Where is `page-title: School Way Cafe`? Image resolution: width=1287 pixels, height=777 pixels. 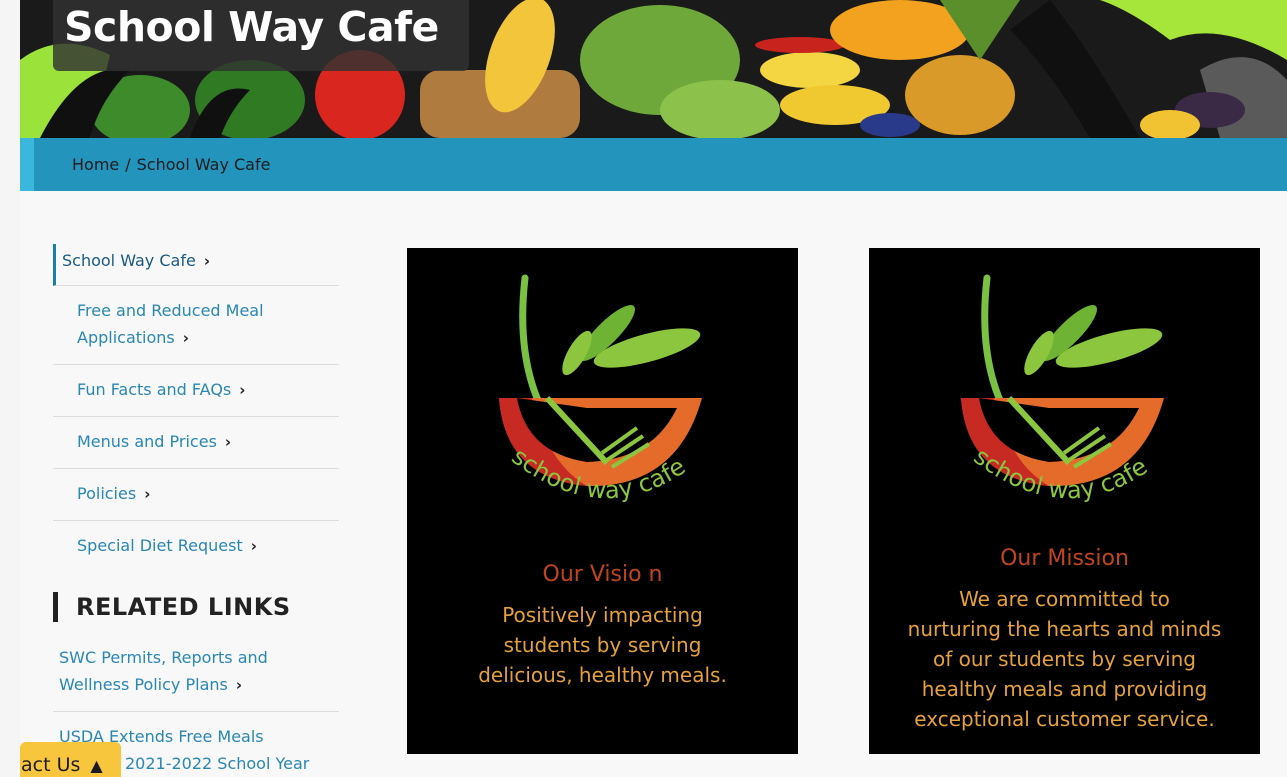 page-title: School Way Cafe is located at coordinates (251, 27).